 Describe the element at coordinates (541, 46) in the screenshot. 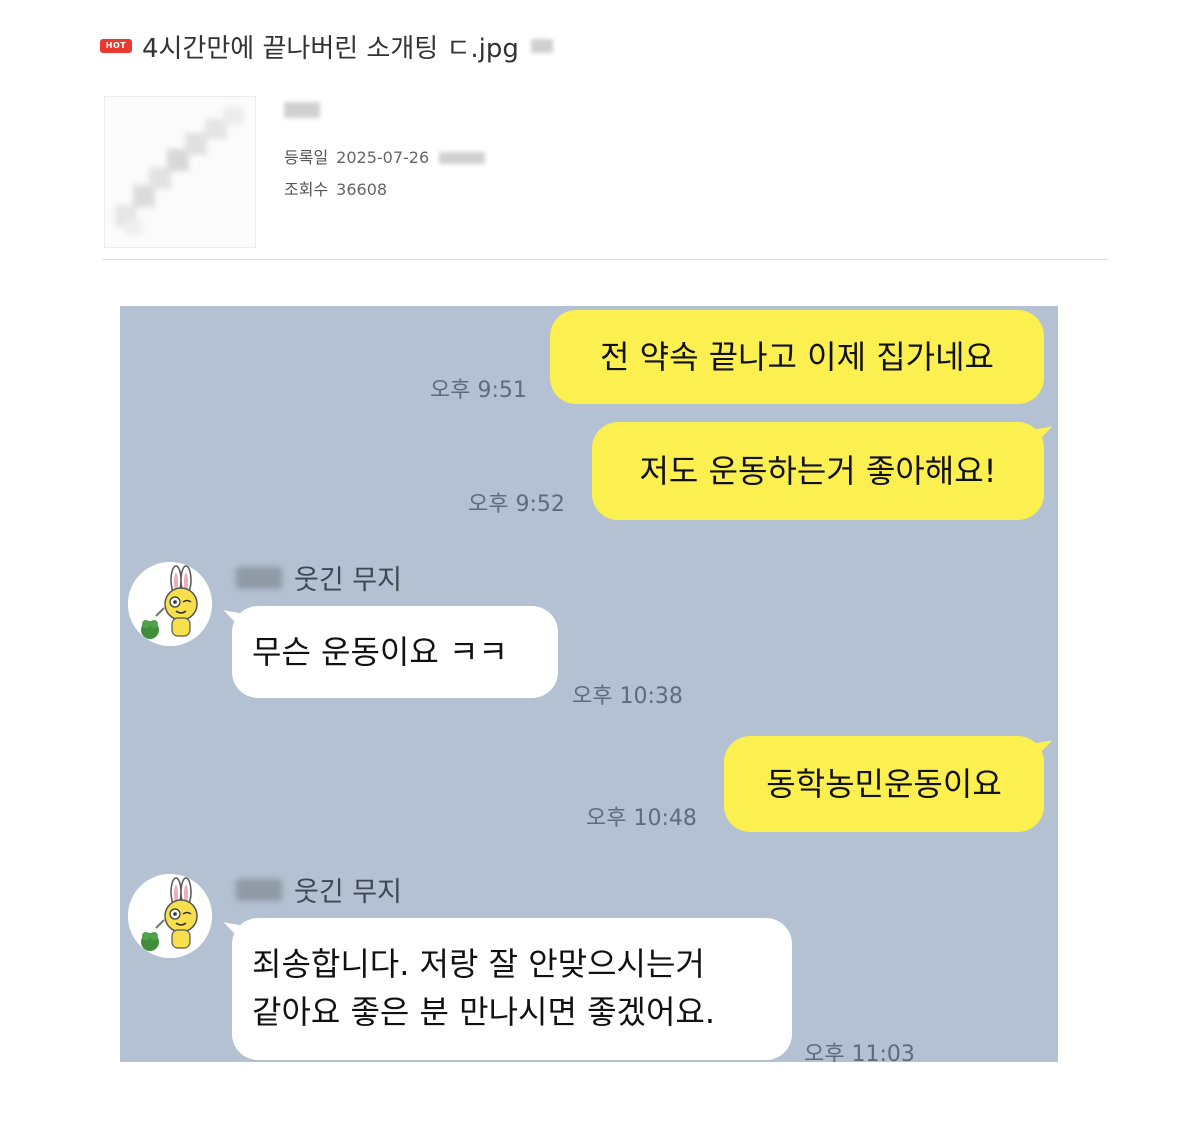

I see `blurred-comment-count` at that location.